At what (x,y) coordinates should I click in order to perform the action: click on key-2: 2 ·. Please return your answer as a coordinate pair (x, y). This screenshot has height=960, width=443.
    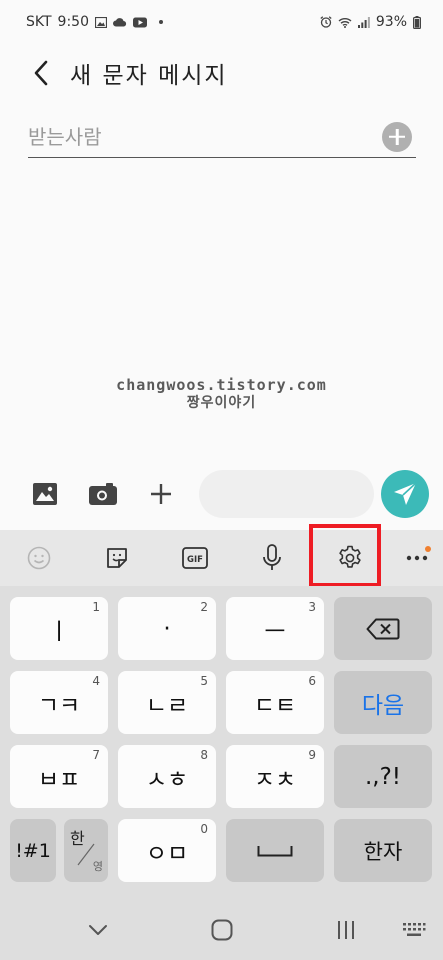
    Looking at the image, I should click on (167, 628).